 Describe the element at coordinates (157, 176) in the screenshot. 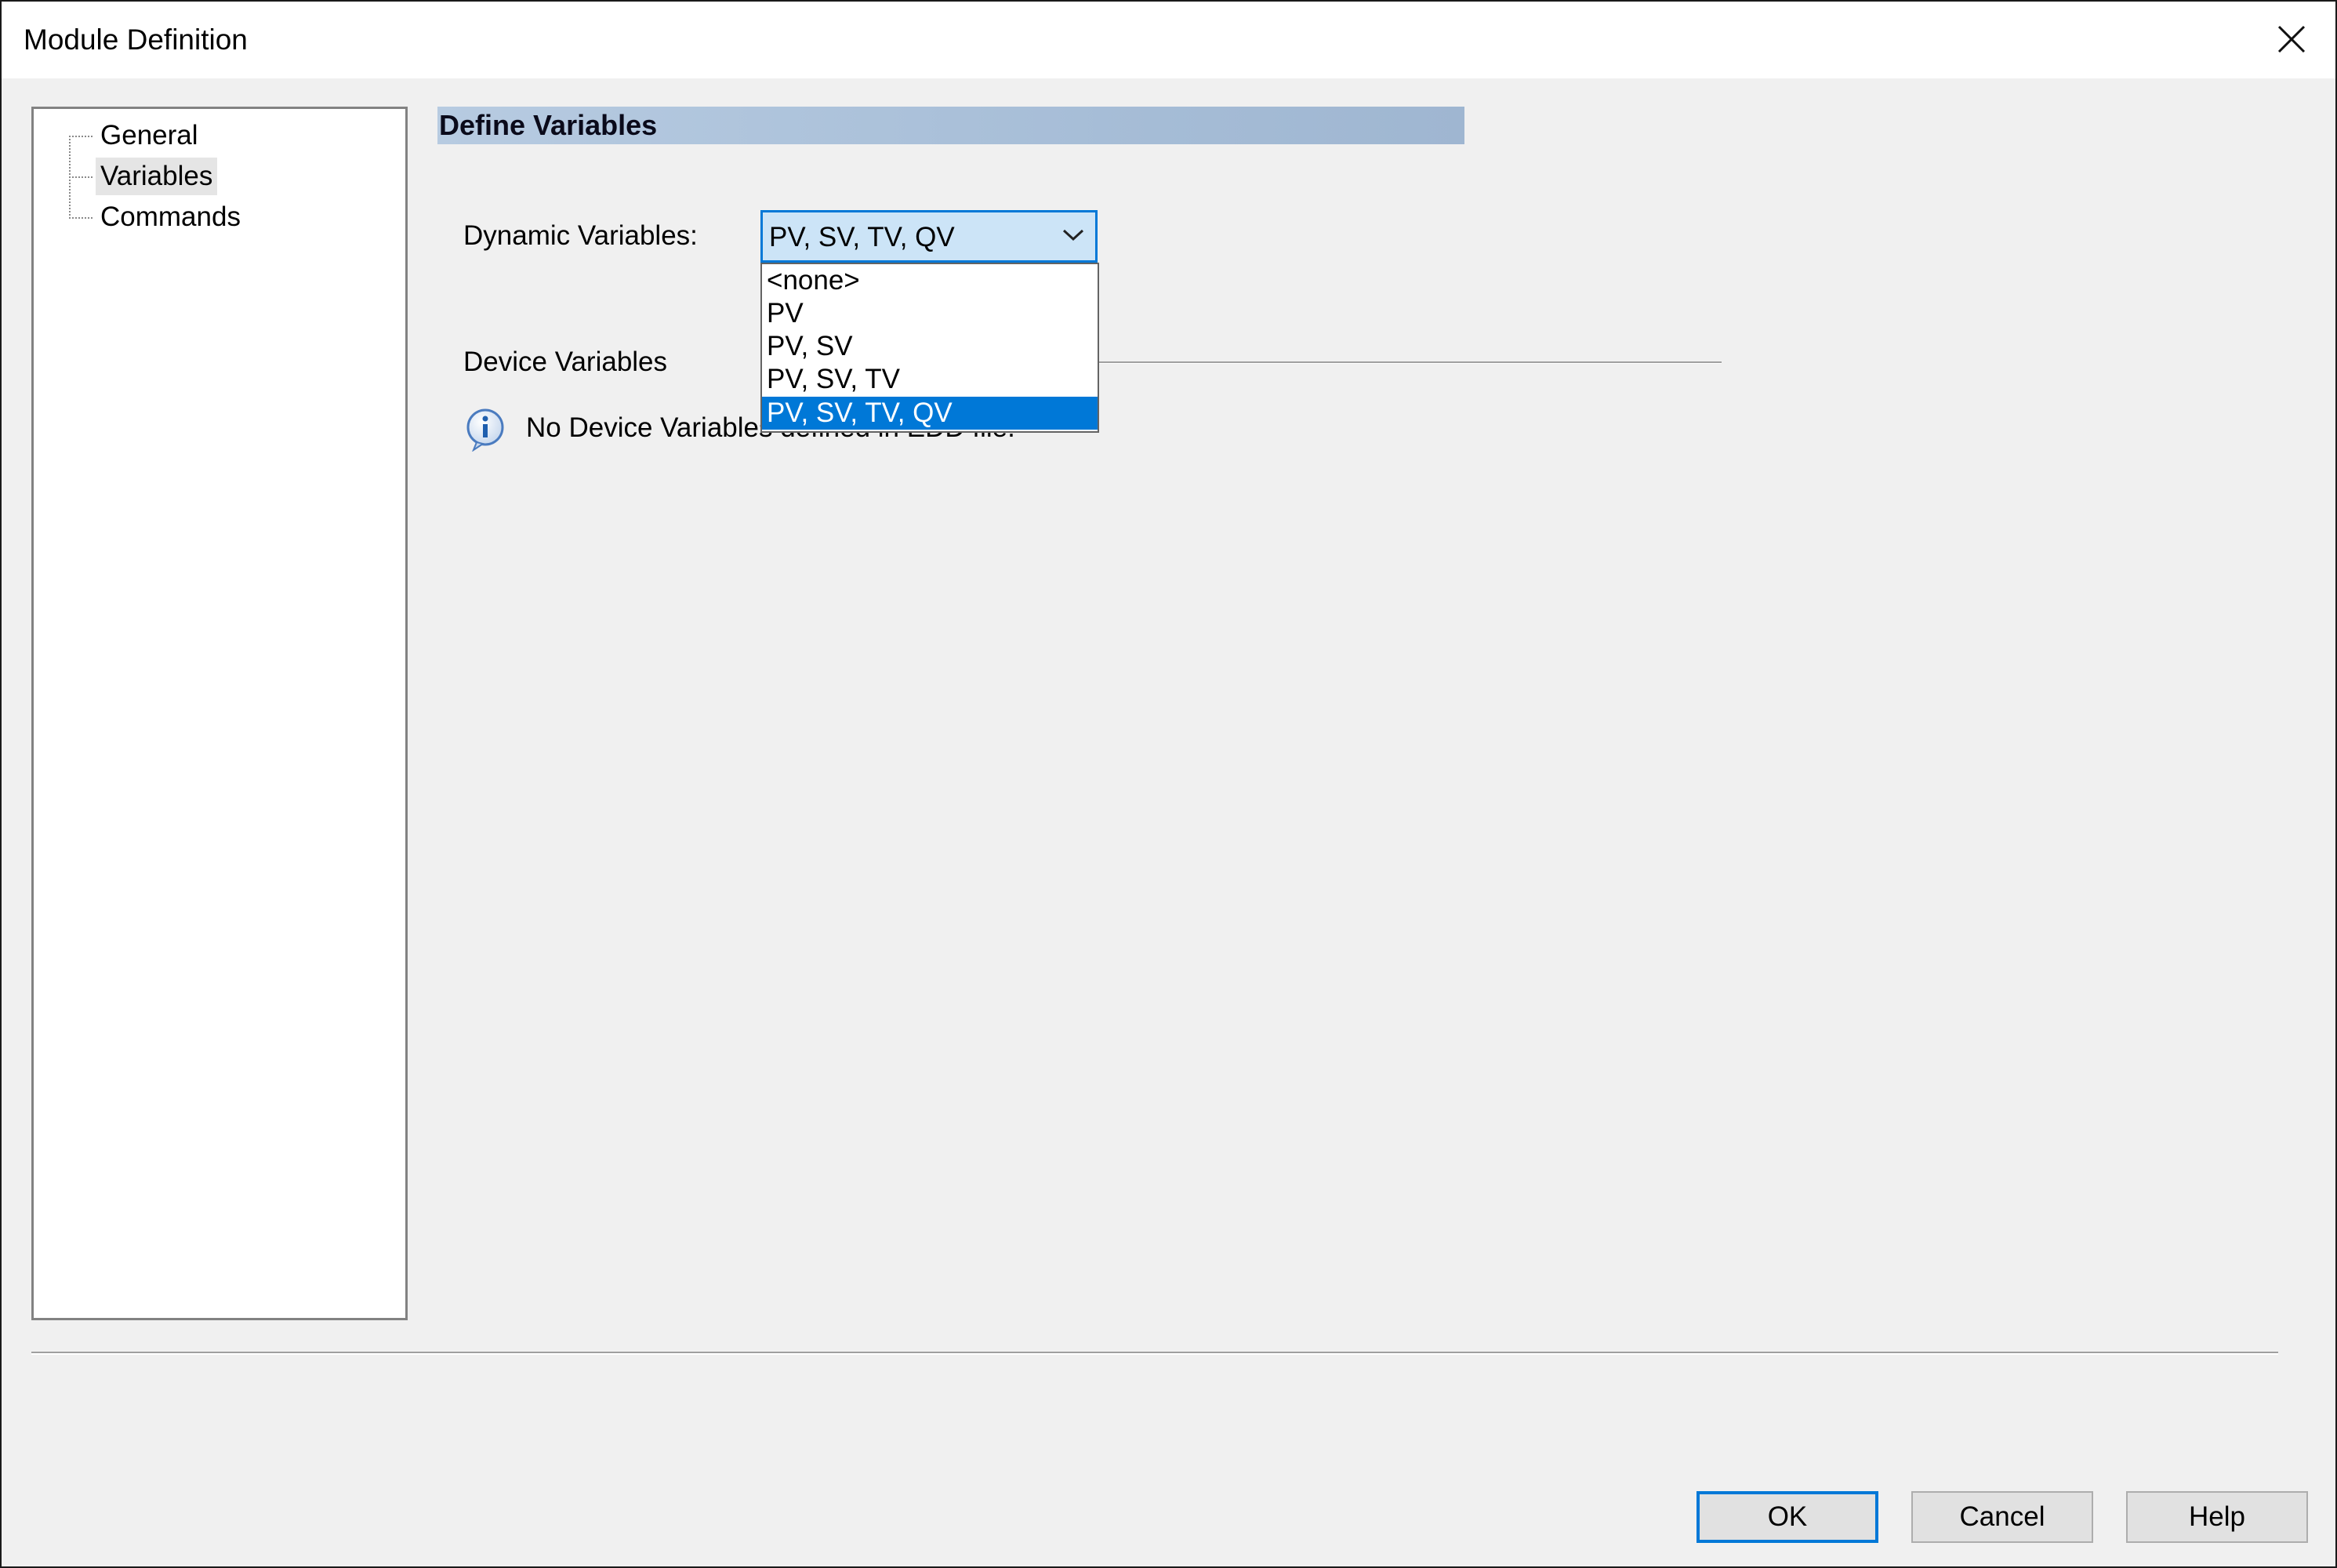

I see `tree-item-label: Variables` at that location.